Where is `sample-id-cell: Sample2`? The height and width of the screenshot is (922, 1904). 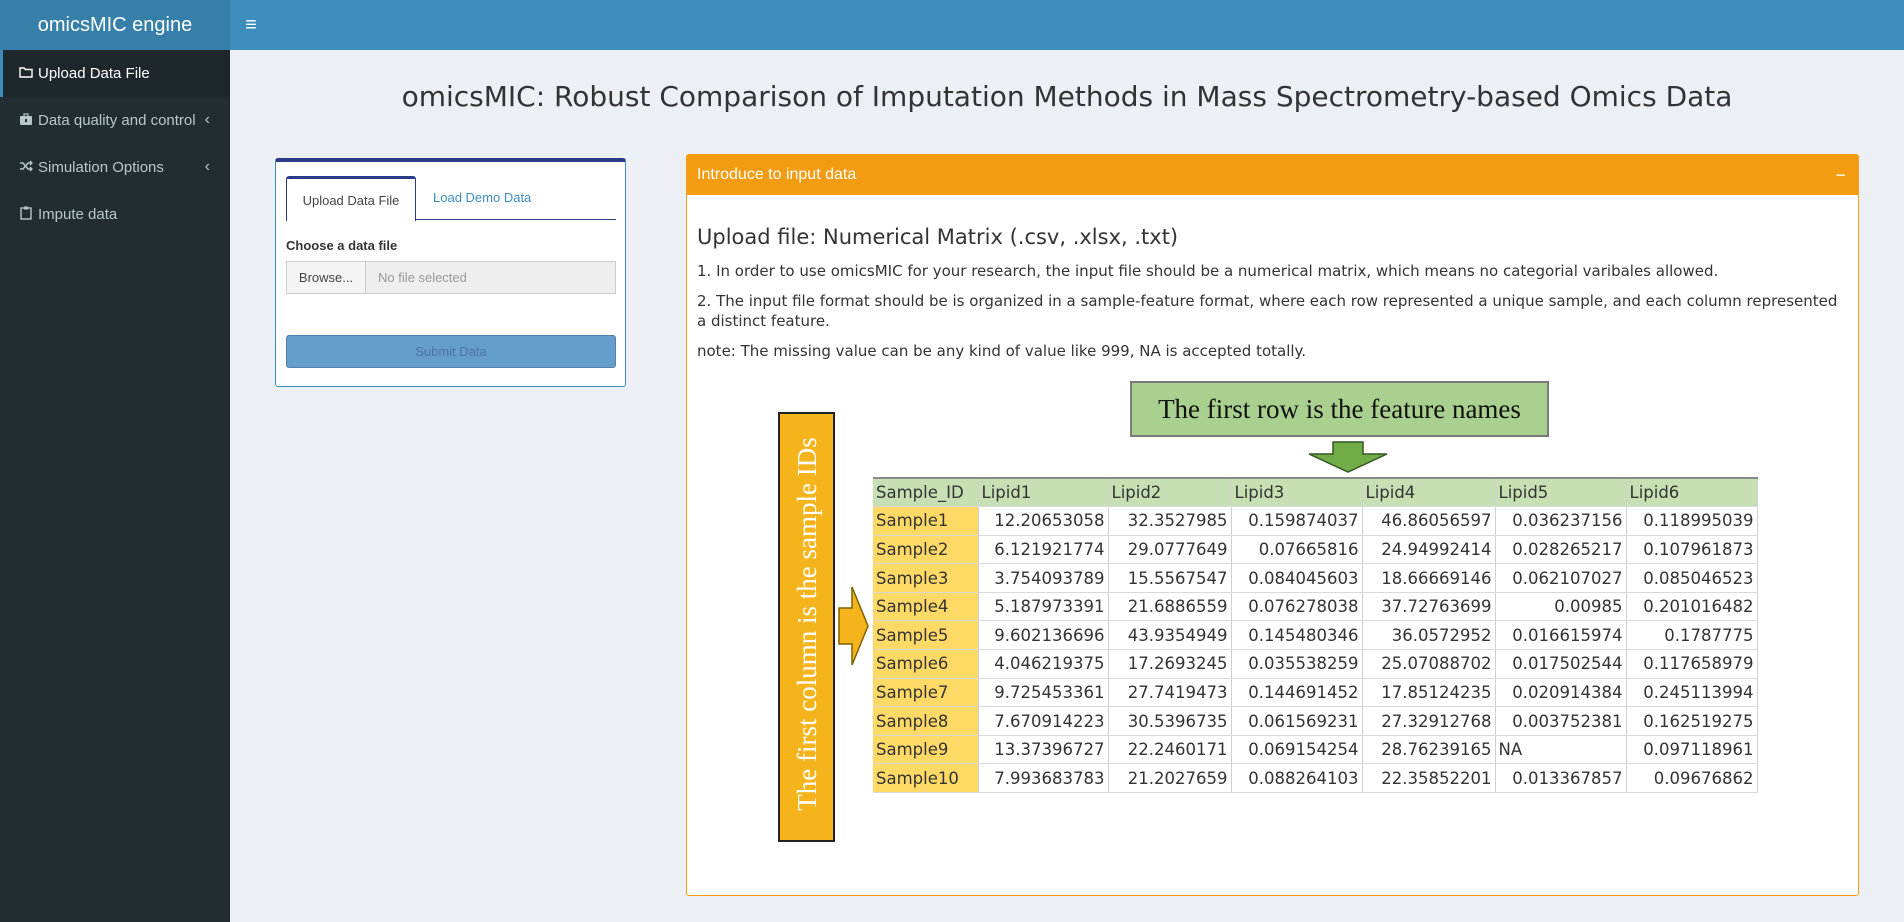 sample-id-cell: Sample2 is located at coordinates (926, 550).